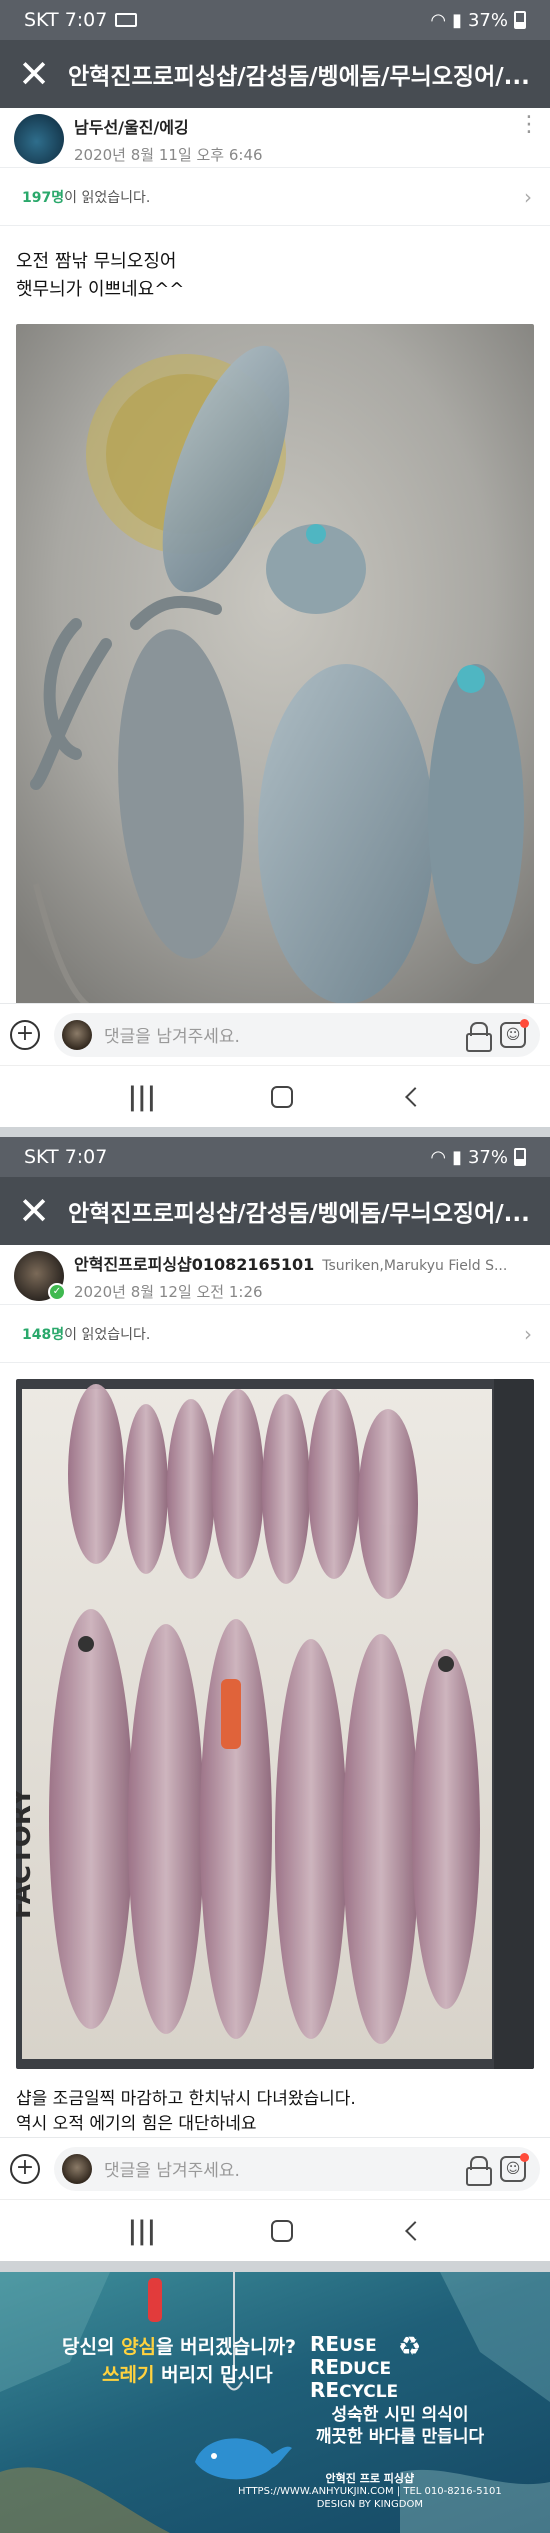  I want to click on read-count-row: 197명이 읽었습니다. ›, so click(275, 197).